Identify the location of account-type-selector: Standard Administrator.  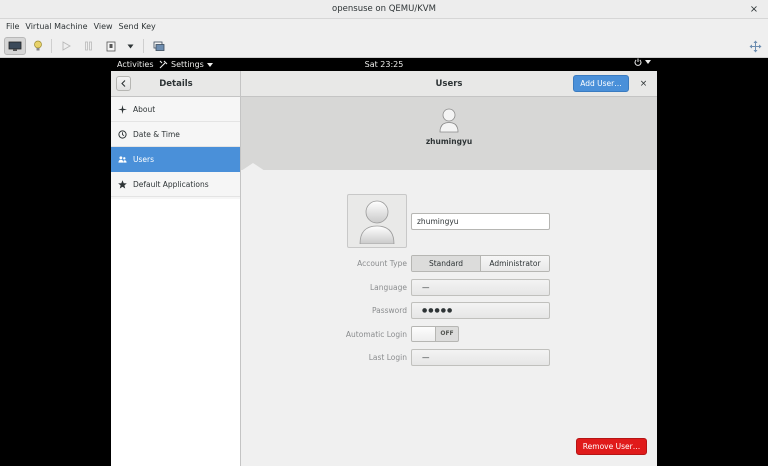
(480, 263).